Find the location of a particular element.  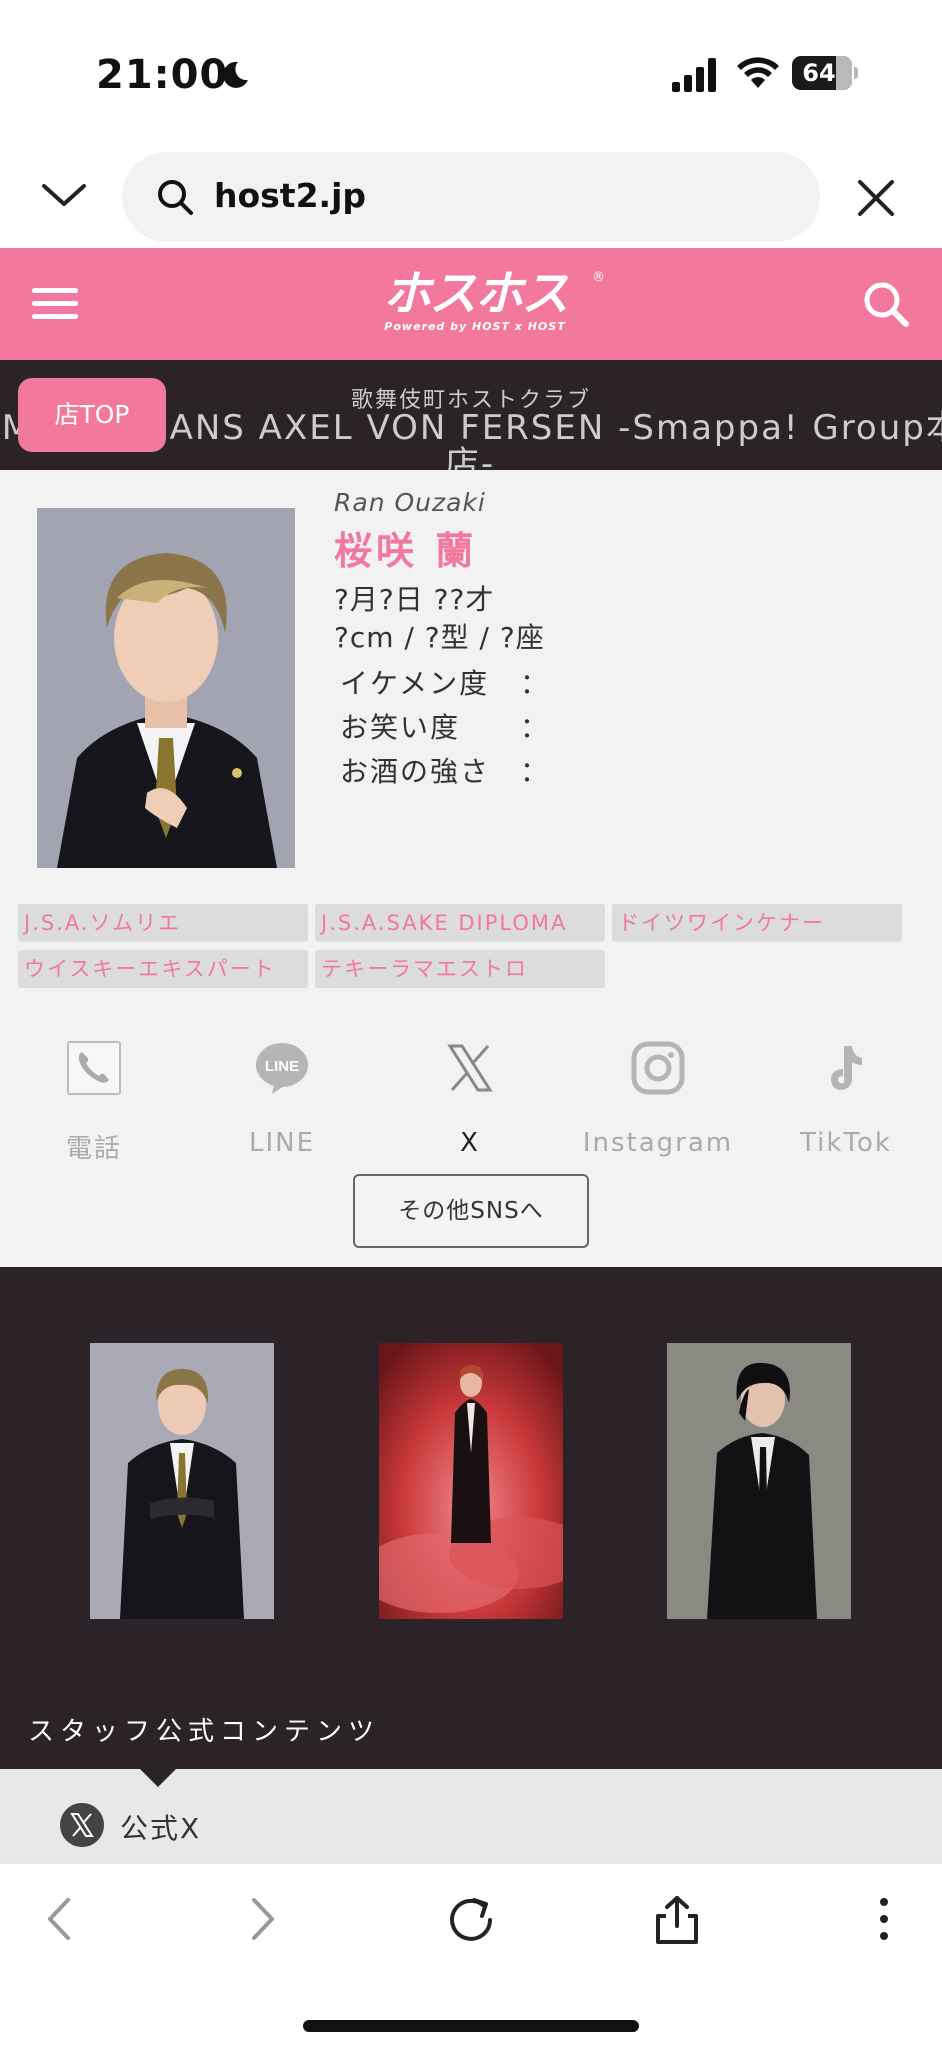

official-x-label: 公式X is located at coordinates (161, 1828).